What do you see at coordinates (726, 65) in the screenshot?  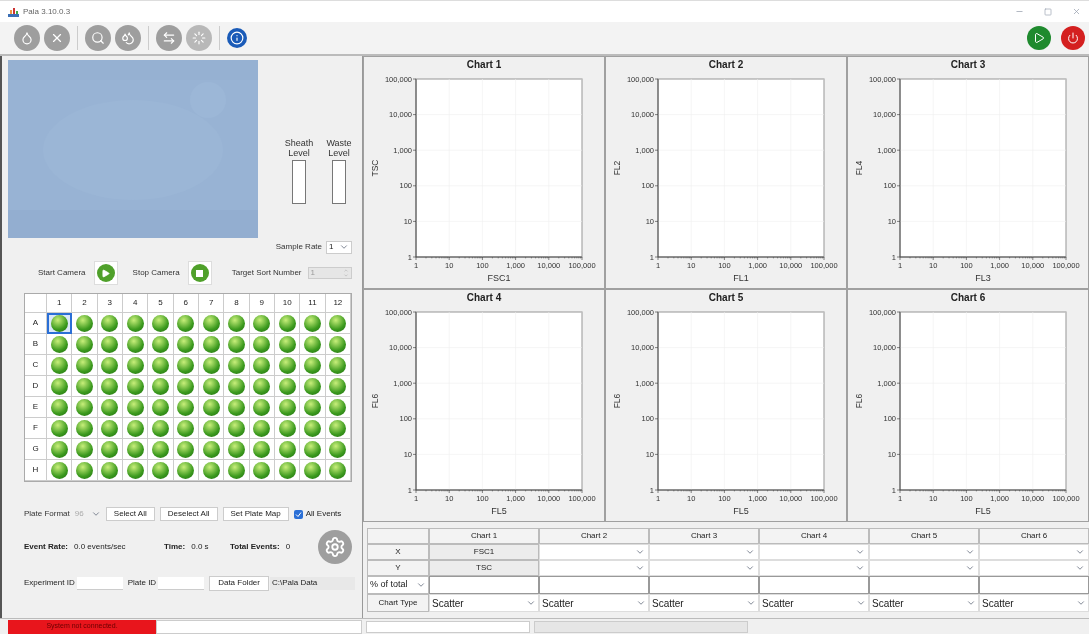 I see `chart-title: Chart 2` at bounding box center [726, 65].